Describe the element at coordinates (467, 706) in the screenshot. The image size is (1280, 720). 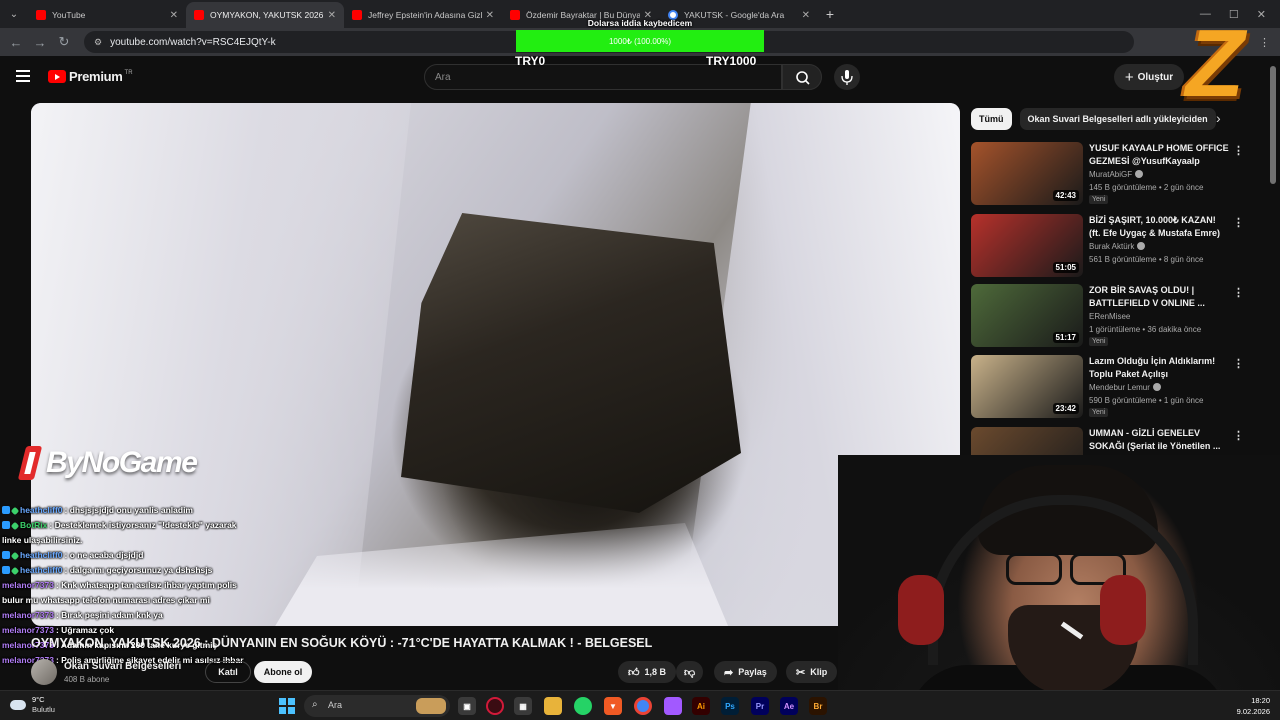
I see `task-view-icon: ▣` at that location.